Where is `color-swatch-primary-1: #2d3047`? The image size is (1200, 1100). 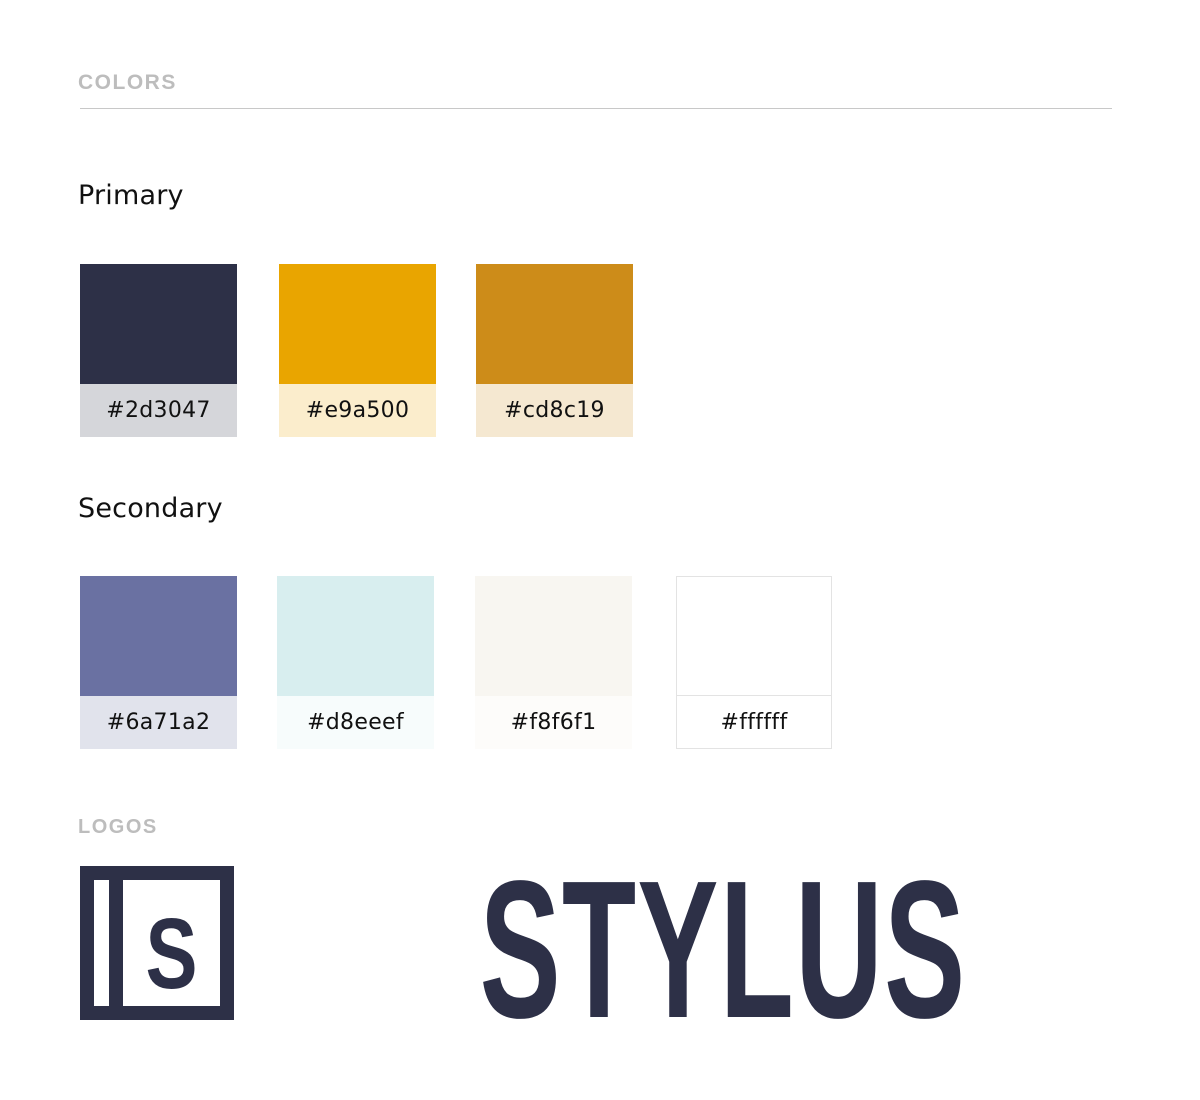
color-swatch-primary-1: #2d3047 is located at coordinates (158, 350).